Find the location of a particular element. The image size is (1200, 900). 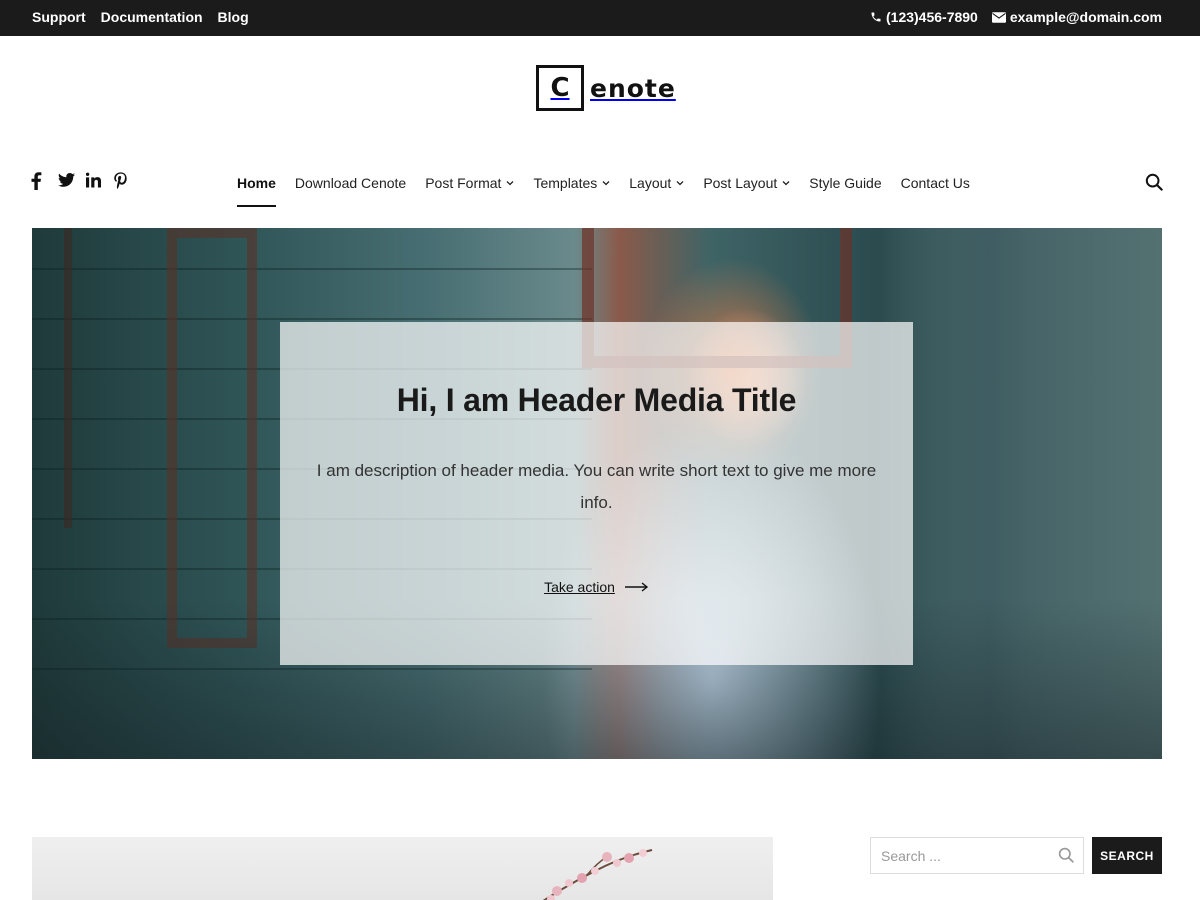

pinterest-icon is located at coordinates (122, 181).